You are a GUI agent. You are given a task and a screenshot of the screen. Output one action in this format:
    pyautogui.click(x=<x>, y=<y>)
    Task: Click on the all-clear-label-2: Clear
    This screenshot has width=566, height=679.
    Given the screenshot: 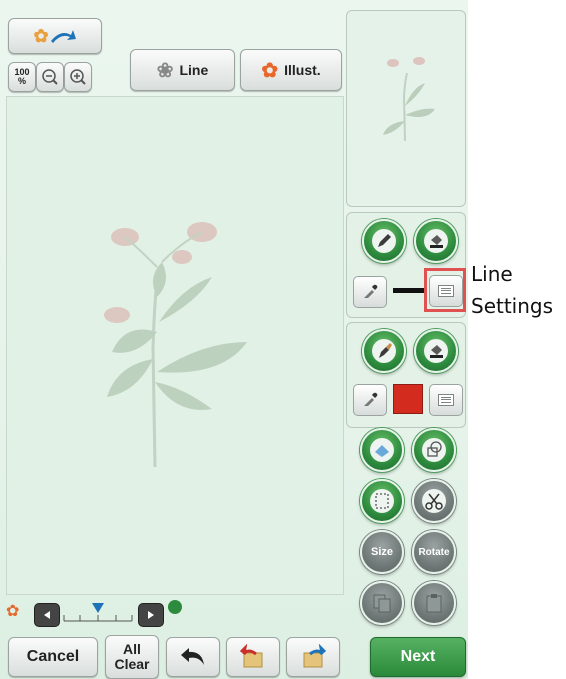 What is the action you would take?
    pyautogui.click(x=132, y=664)
    